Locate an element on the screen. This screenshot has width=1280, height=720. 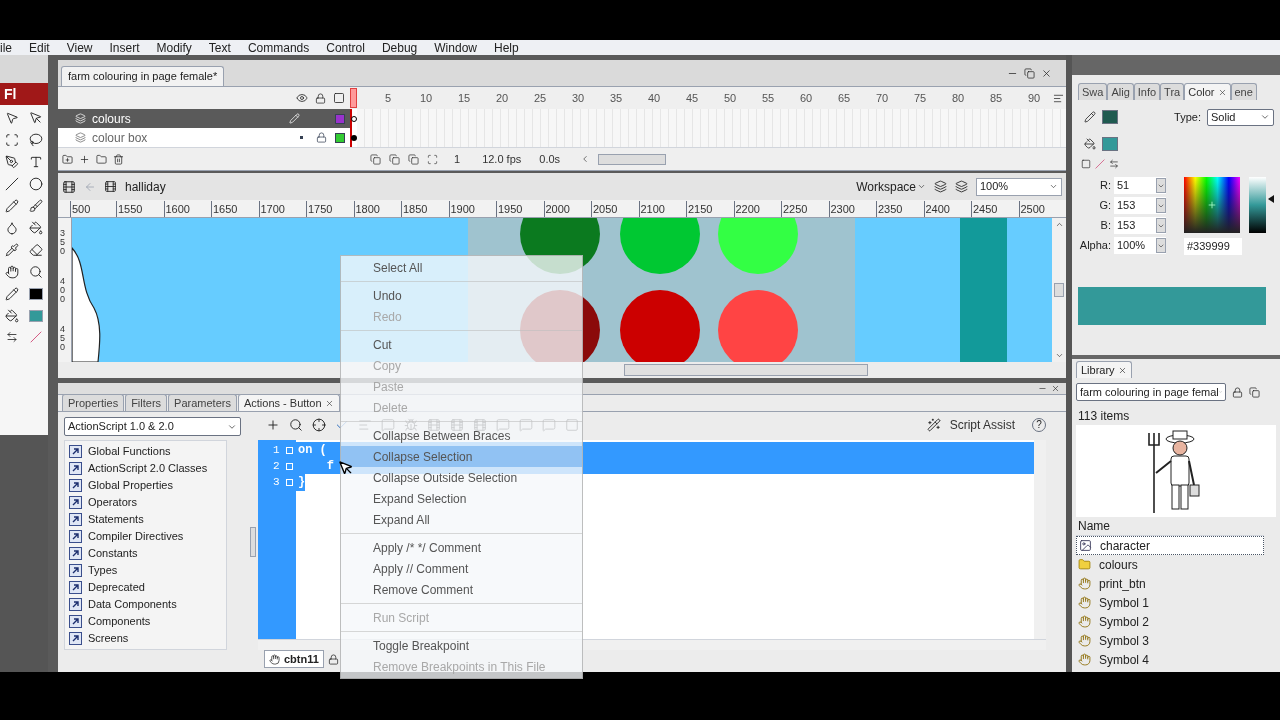
layer-color-swatch is located at coordinates (340, 137).